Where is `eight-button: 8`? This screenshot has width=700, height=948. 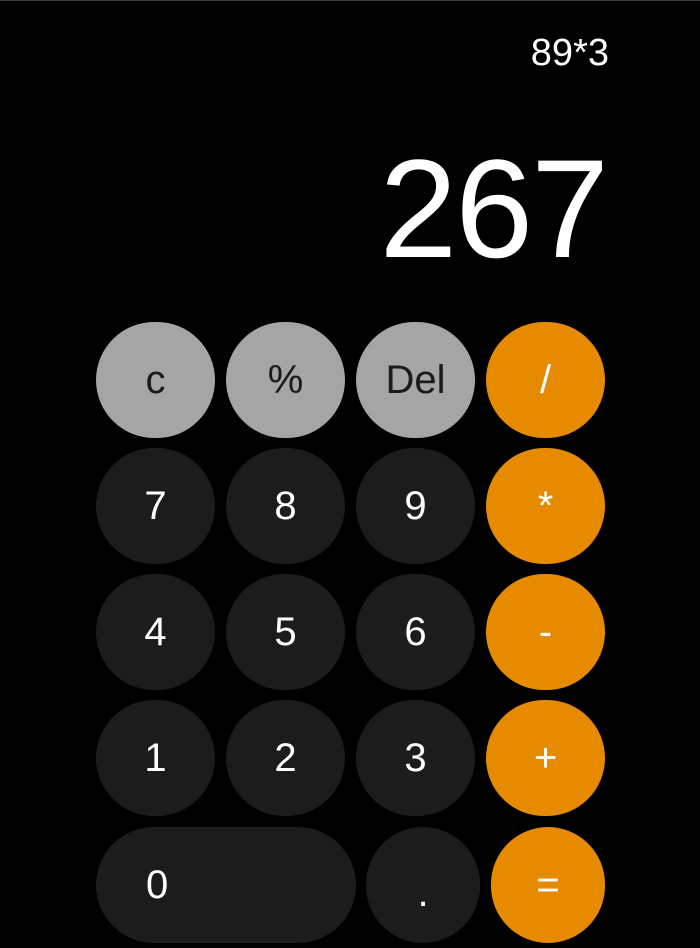 eight-button: 8 is located at coordinates (285, 506).